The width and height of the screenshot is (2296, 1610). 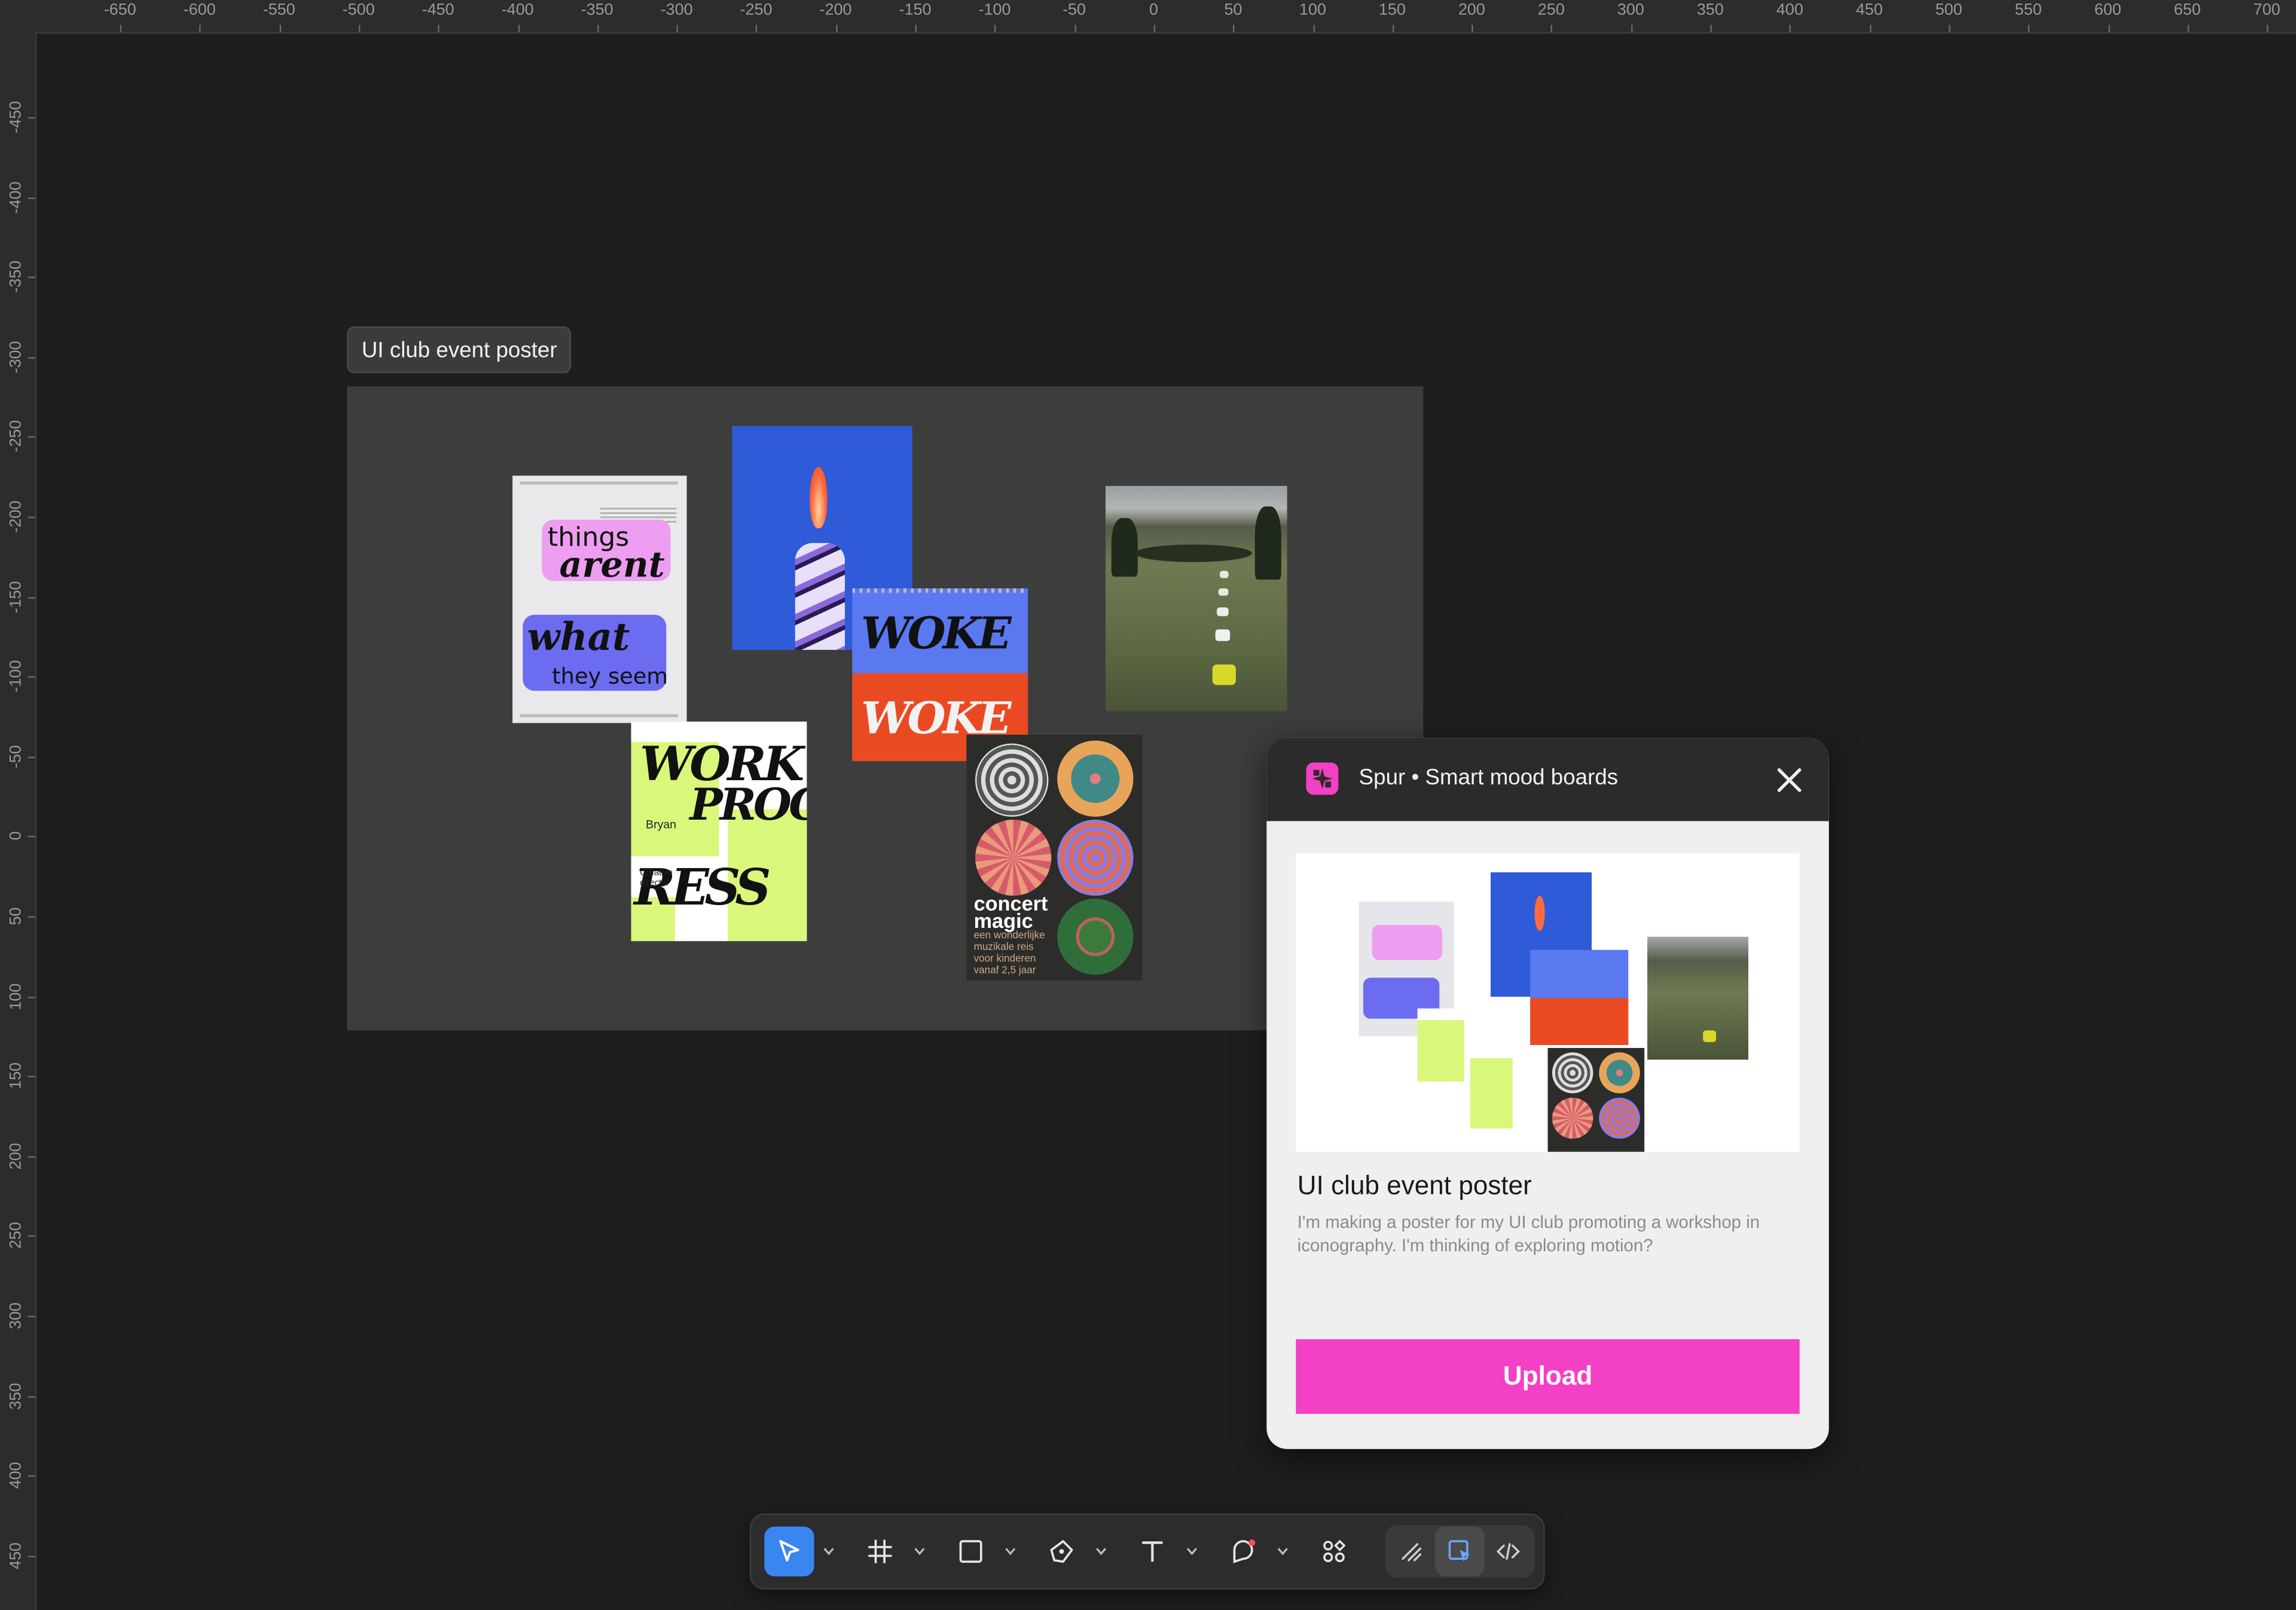 I want to click on poster-things-arent: things arent what they seem, so click(x=599, y=599).